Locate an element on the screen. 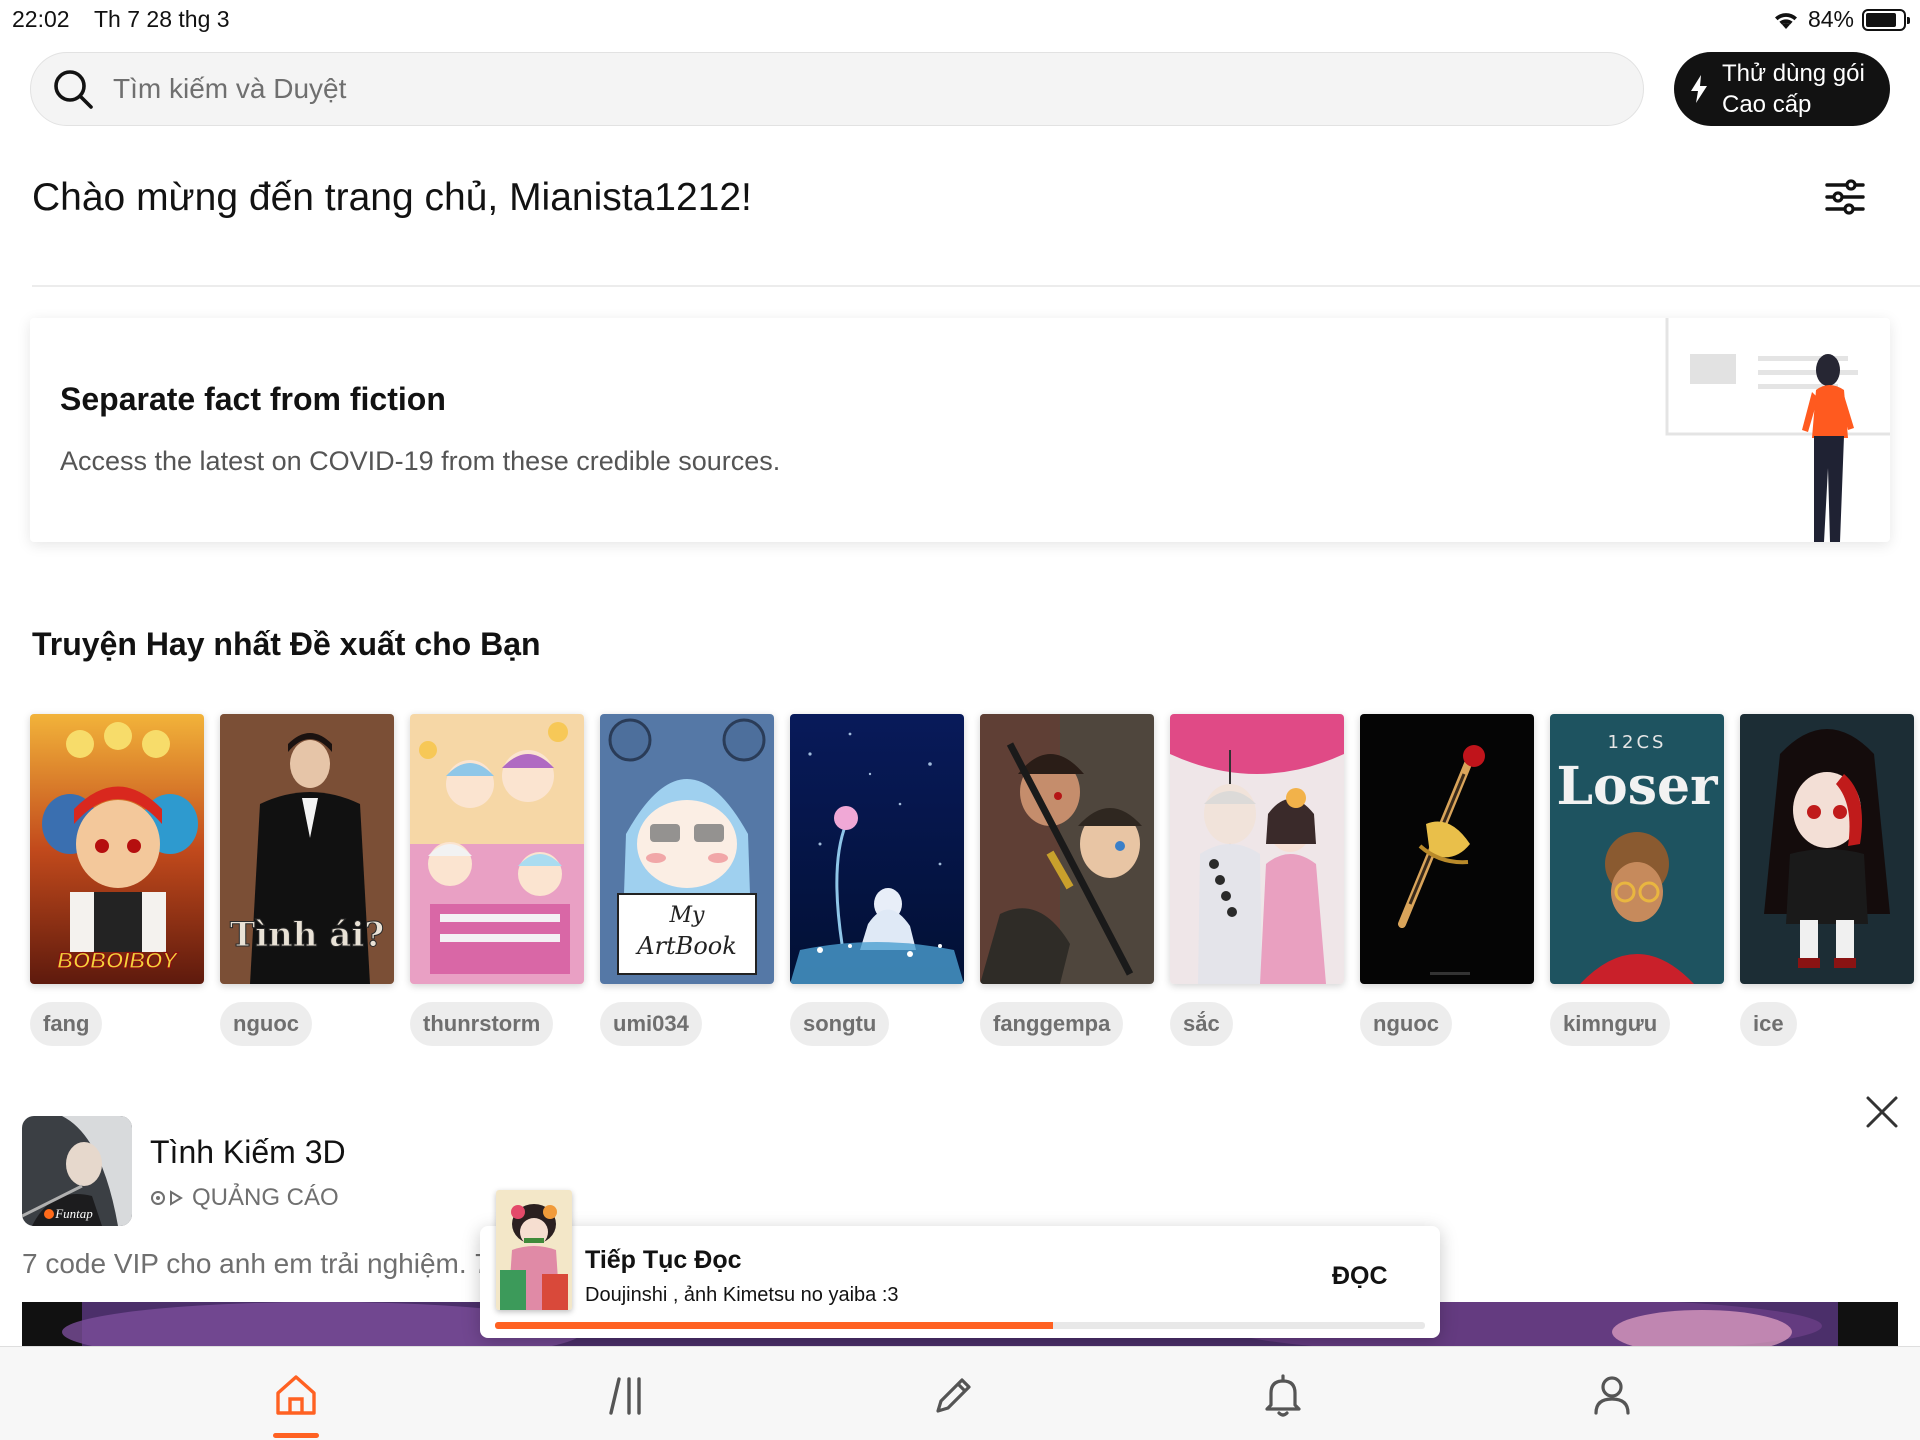 The width and height of the screenshot is (1920, 1440). premium-label: Thử dùng gói Cao cấp is located at coordinates (1793, 89).